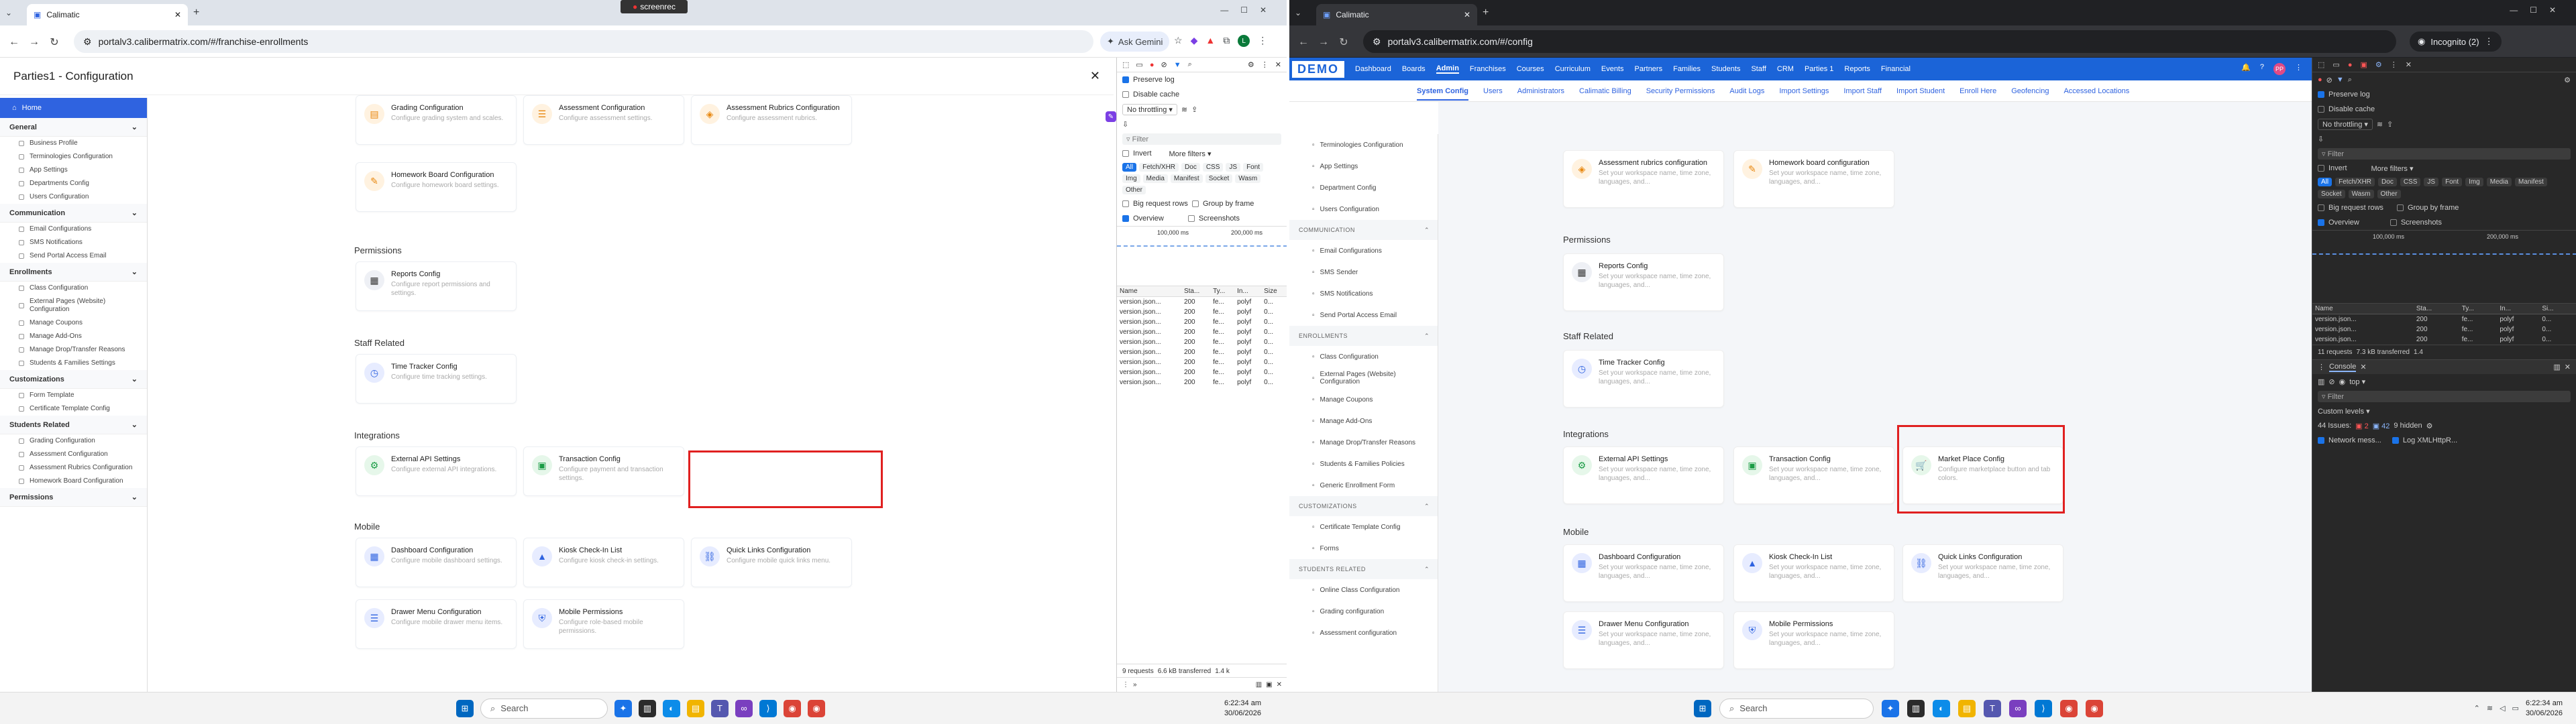 This screenshot has width=2576, height=724. I want to click on console-filter-input: ▿ Filter, so click(2444, 396).